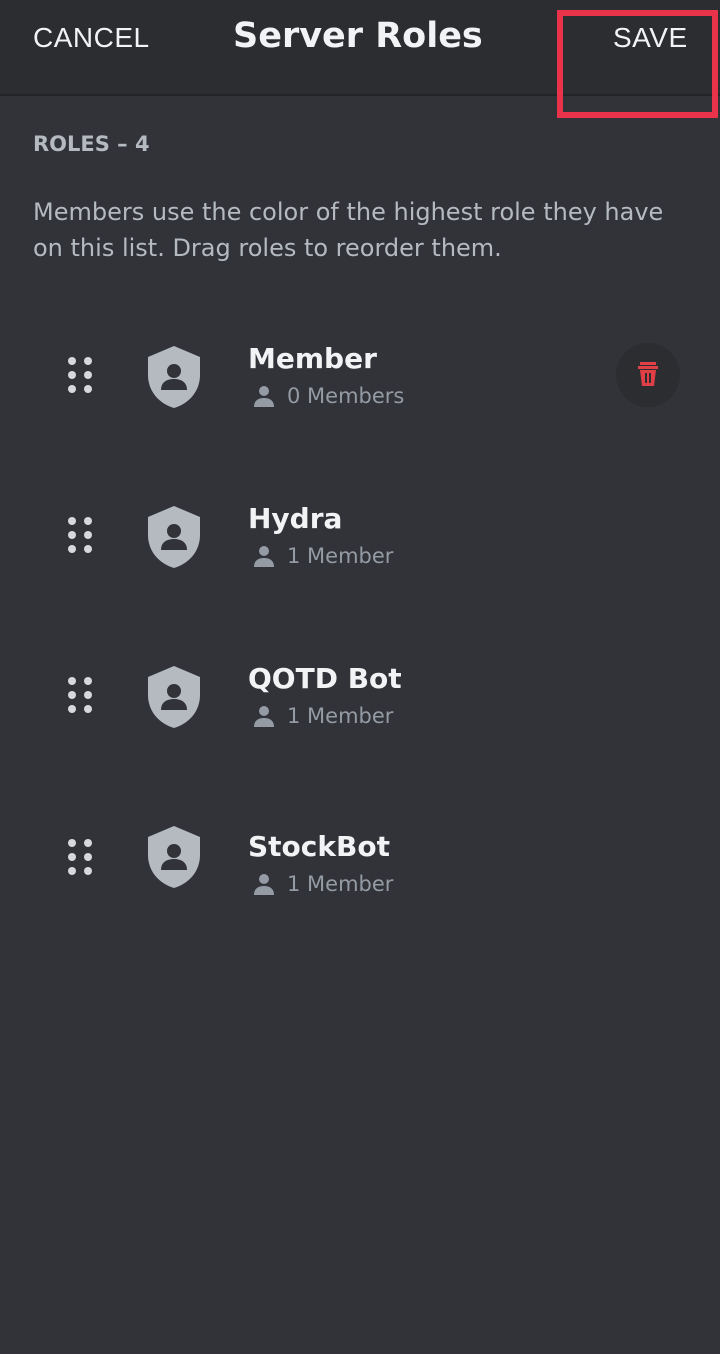 The width and height of the screenshot is (720, 1354). I want to click on role-name: QOTD Bot, so click(325, 678).